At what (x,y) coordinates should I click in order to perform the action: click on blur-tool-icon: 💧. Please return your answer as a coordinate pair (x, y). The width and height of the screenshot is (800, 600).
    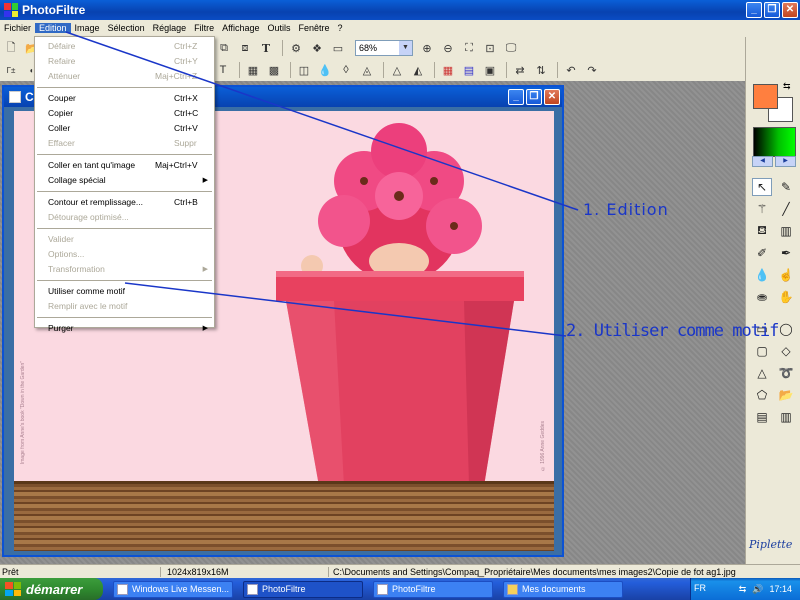
    Looking at the image, I should click on (762, 275).